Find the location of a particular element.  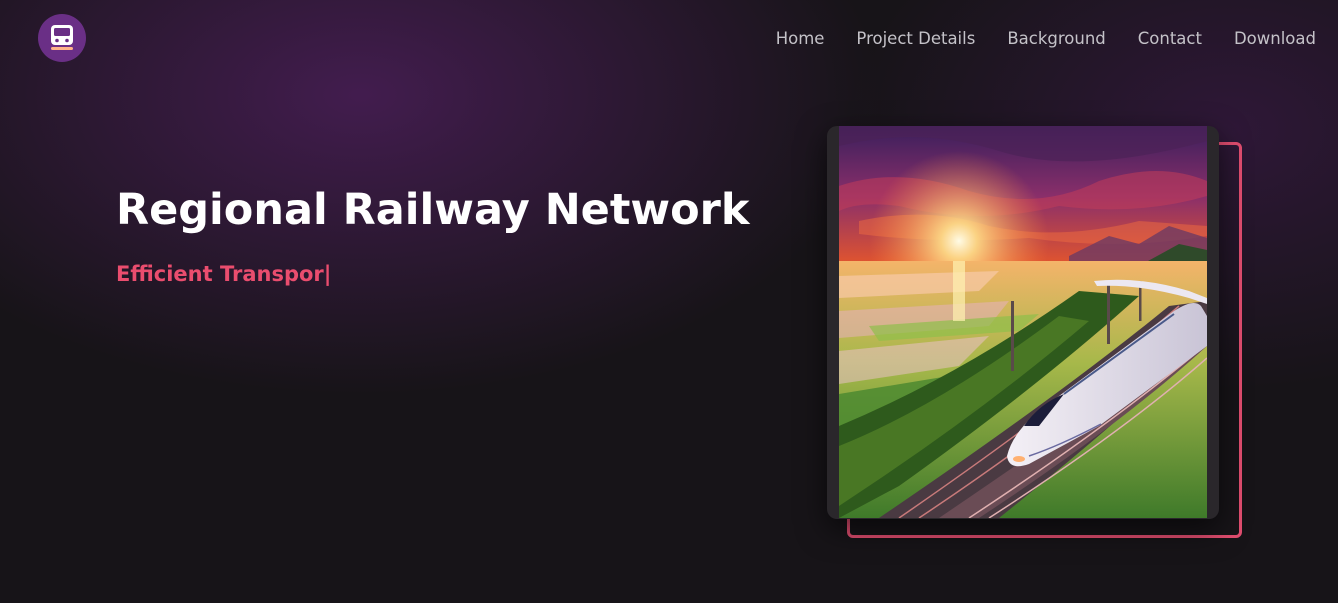

nav-home: Home is located at coordinates (800, 39).